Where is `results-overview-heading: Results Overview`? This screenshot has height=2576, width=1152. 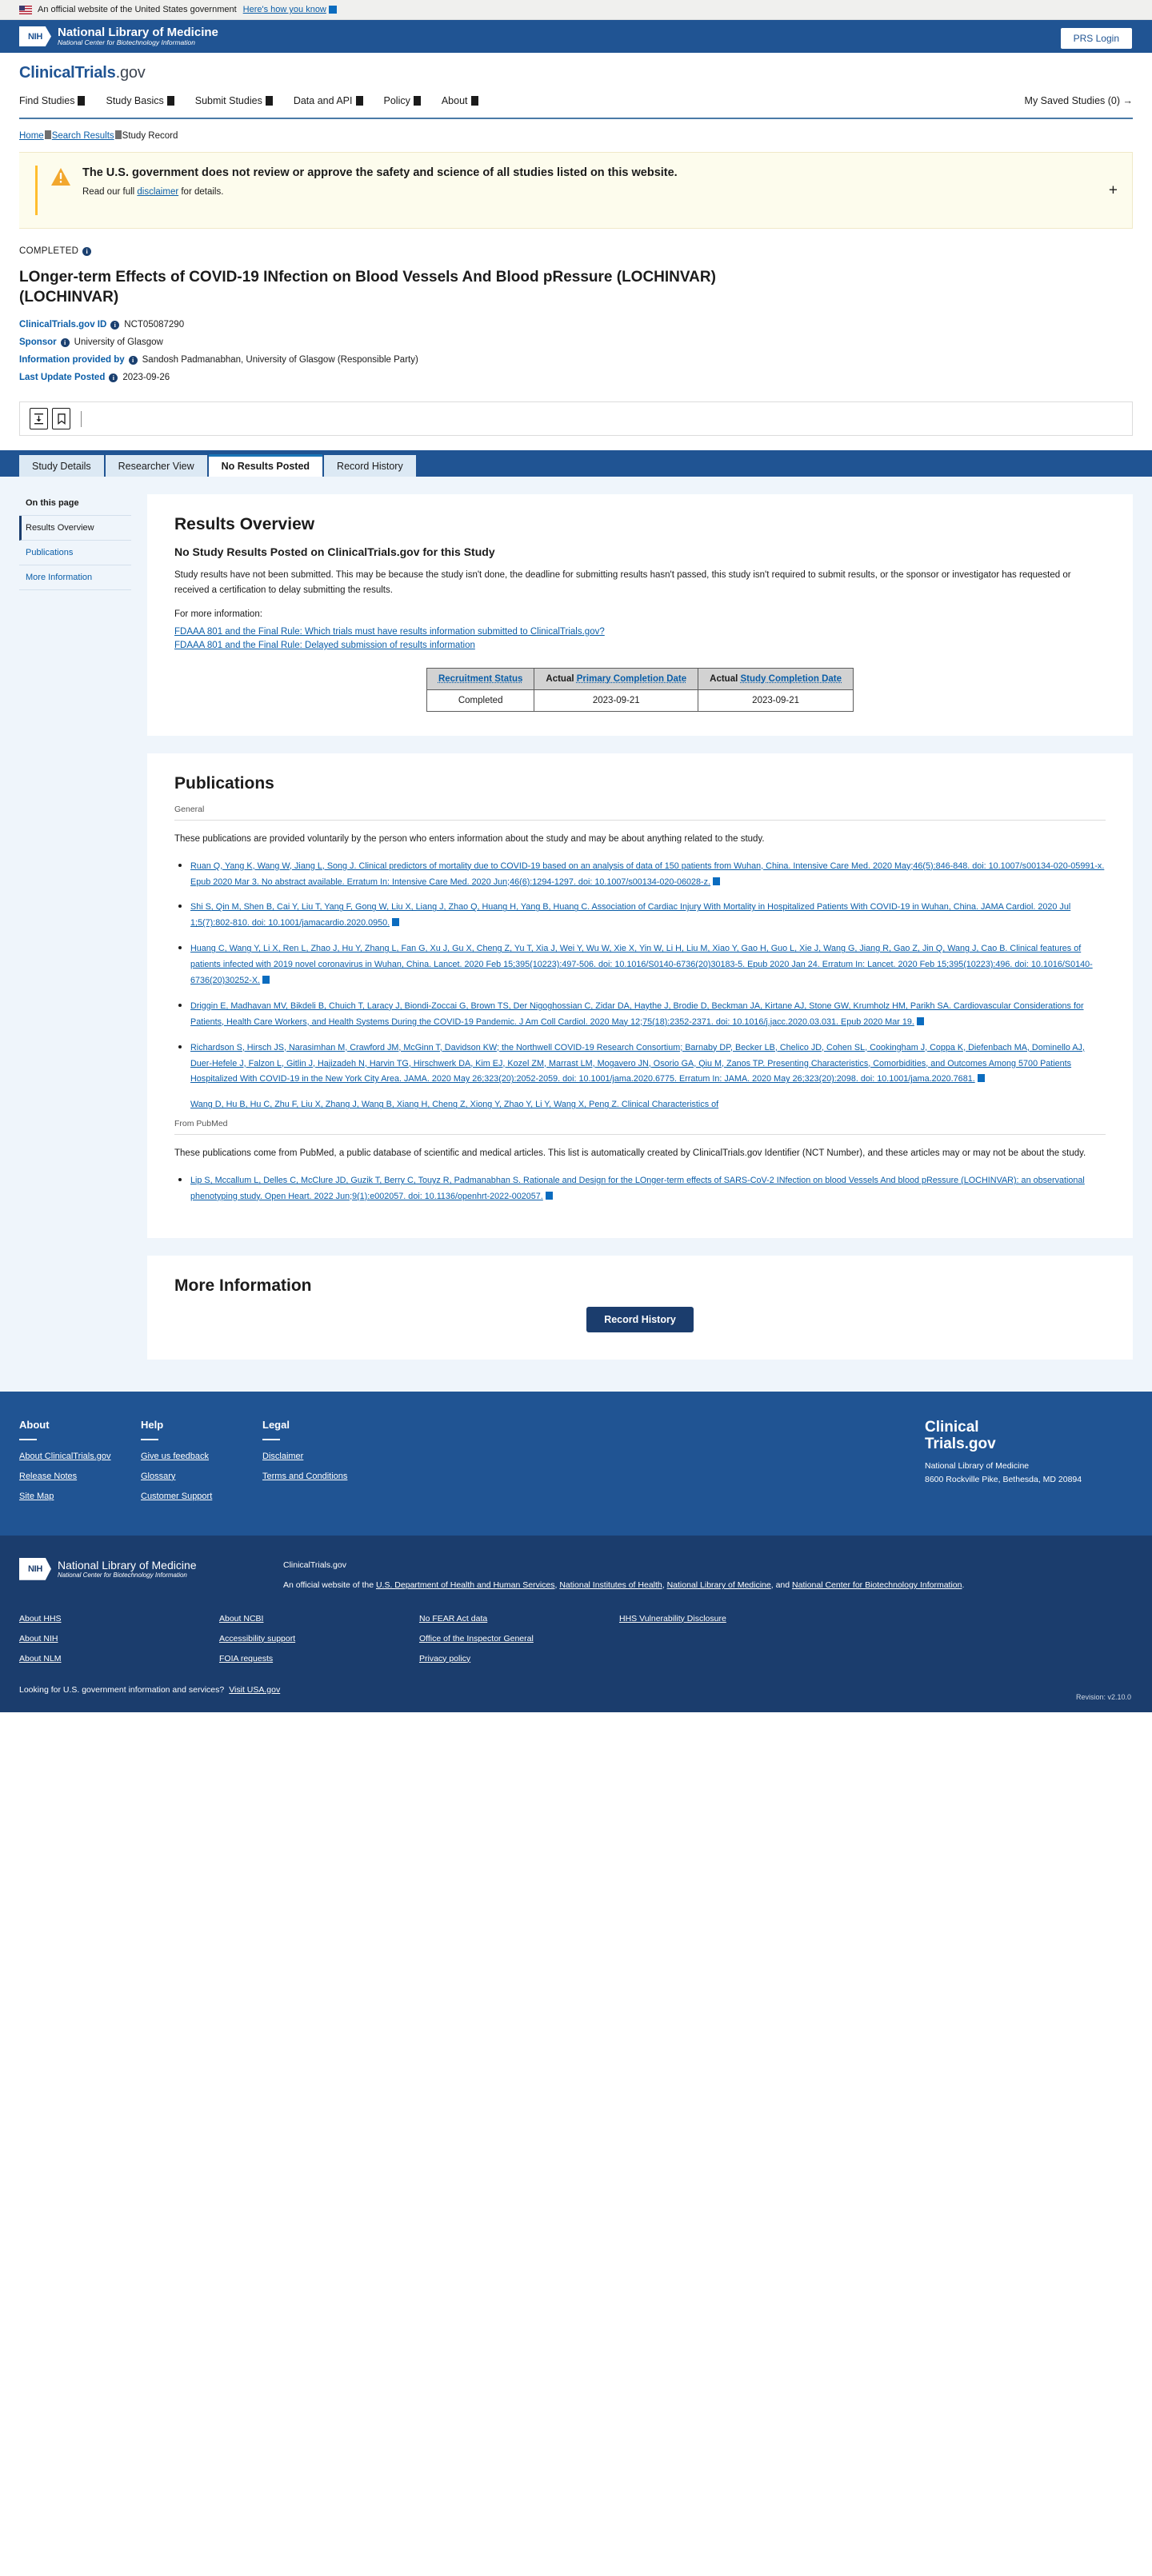
results-overview-heading: Results Overview is located at coordinates (244, 524).